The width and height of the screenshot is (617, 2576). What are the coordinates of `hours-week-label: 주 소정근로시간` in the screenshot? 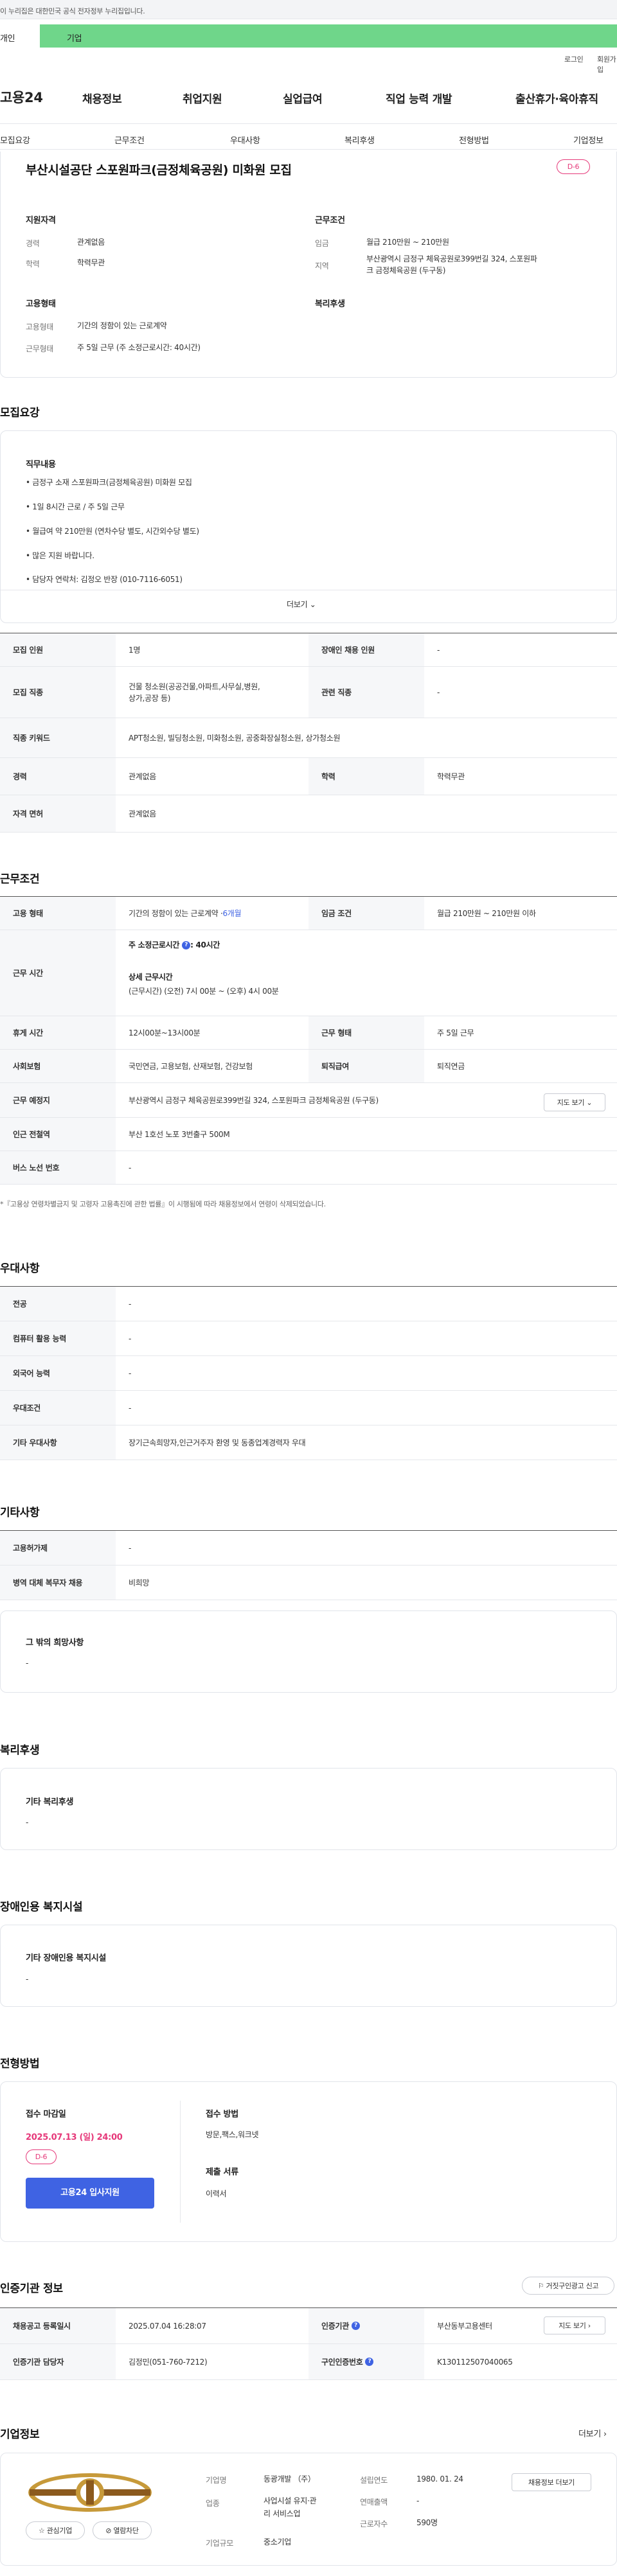 It's located at (154, 944).